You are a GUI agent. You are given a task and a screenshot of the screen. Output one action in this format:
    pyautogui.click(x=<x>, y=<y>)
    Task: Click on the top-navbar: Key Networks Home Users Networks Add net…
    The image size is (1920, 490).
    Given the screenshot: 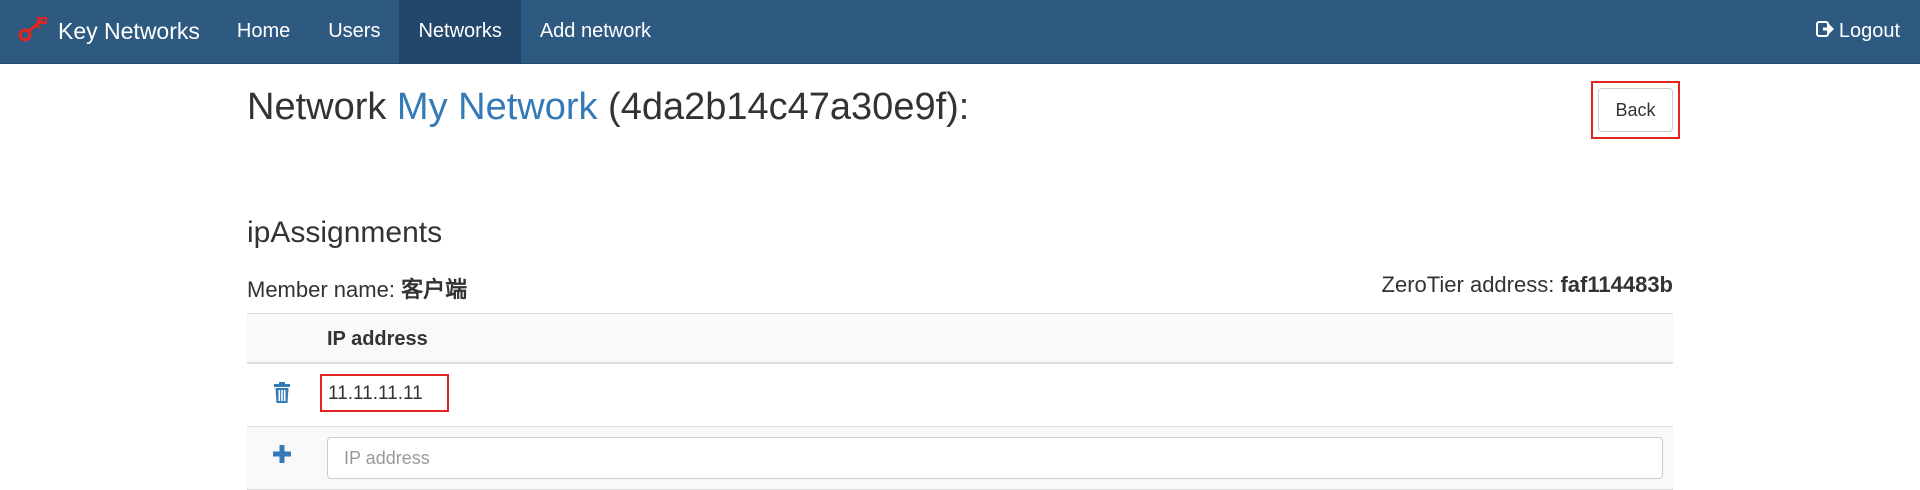 What is the action you would take?
    pyautogui.click(x=960, y=32)
    